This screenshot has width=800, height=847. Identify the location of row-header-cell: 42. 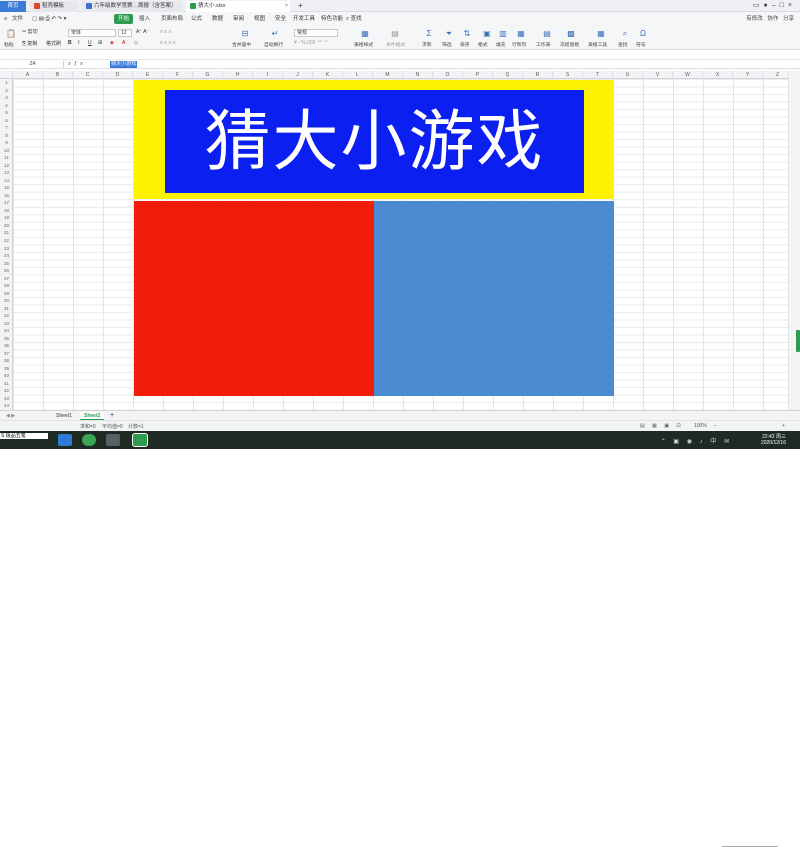
(6, 391).